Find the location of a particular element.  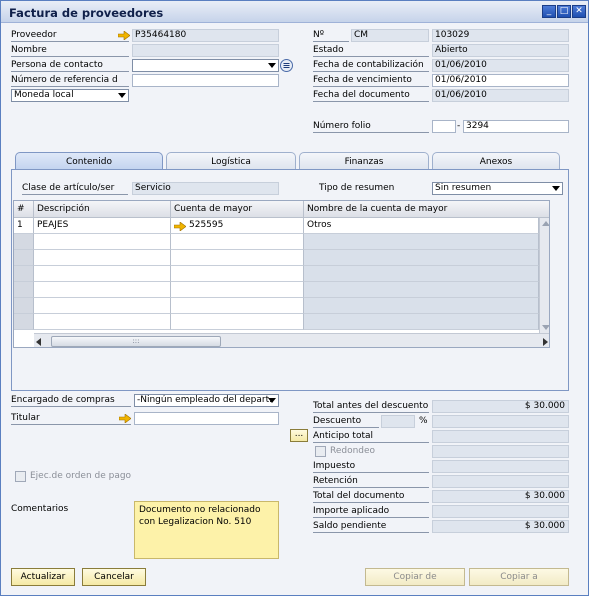

estado-field: Abierto is located at coordinates (500, 50).